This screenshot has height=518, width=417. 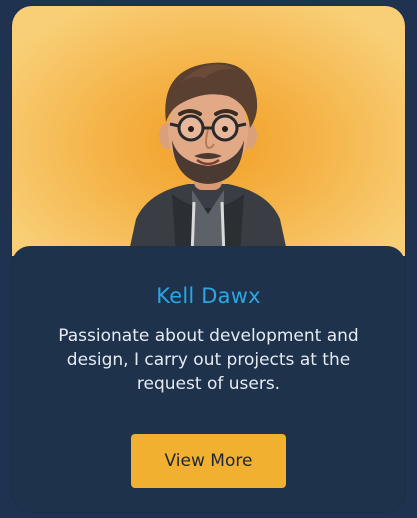 I want to click on view-more-button: View More, so click(x=208, y=461).